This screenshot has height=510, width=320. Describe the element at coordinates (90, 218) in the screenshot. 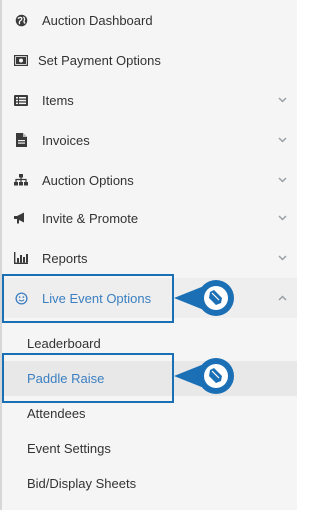

I see `sidebar-item-label: Invite & Promote` at that location.